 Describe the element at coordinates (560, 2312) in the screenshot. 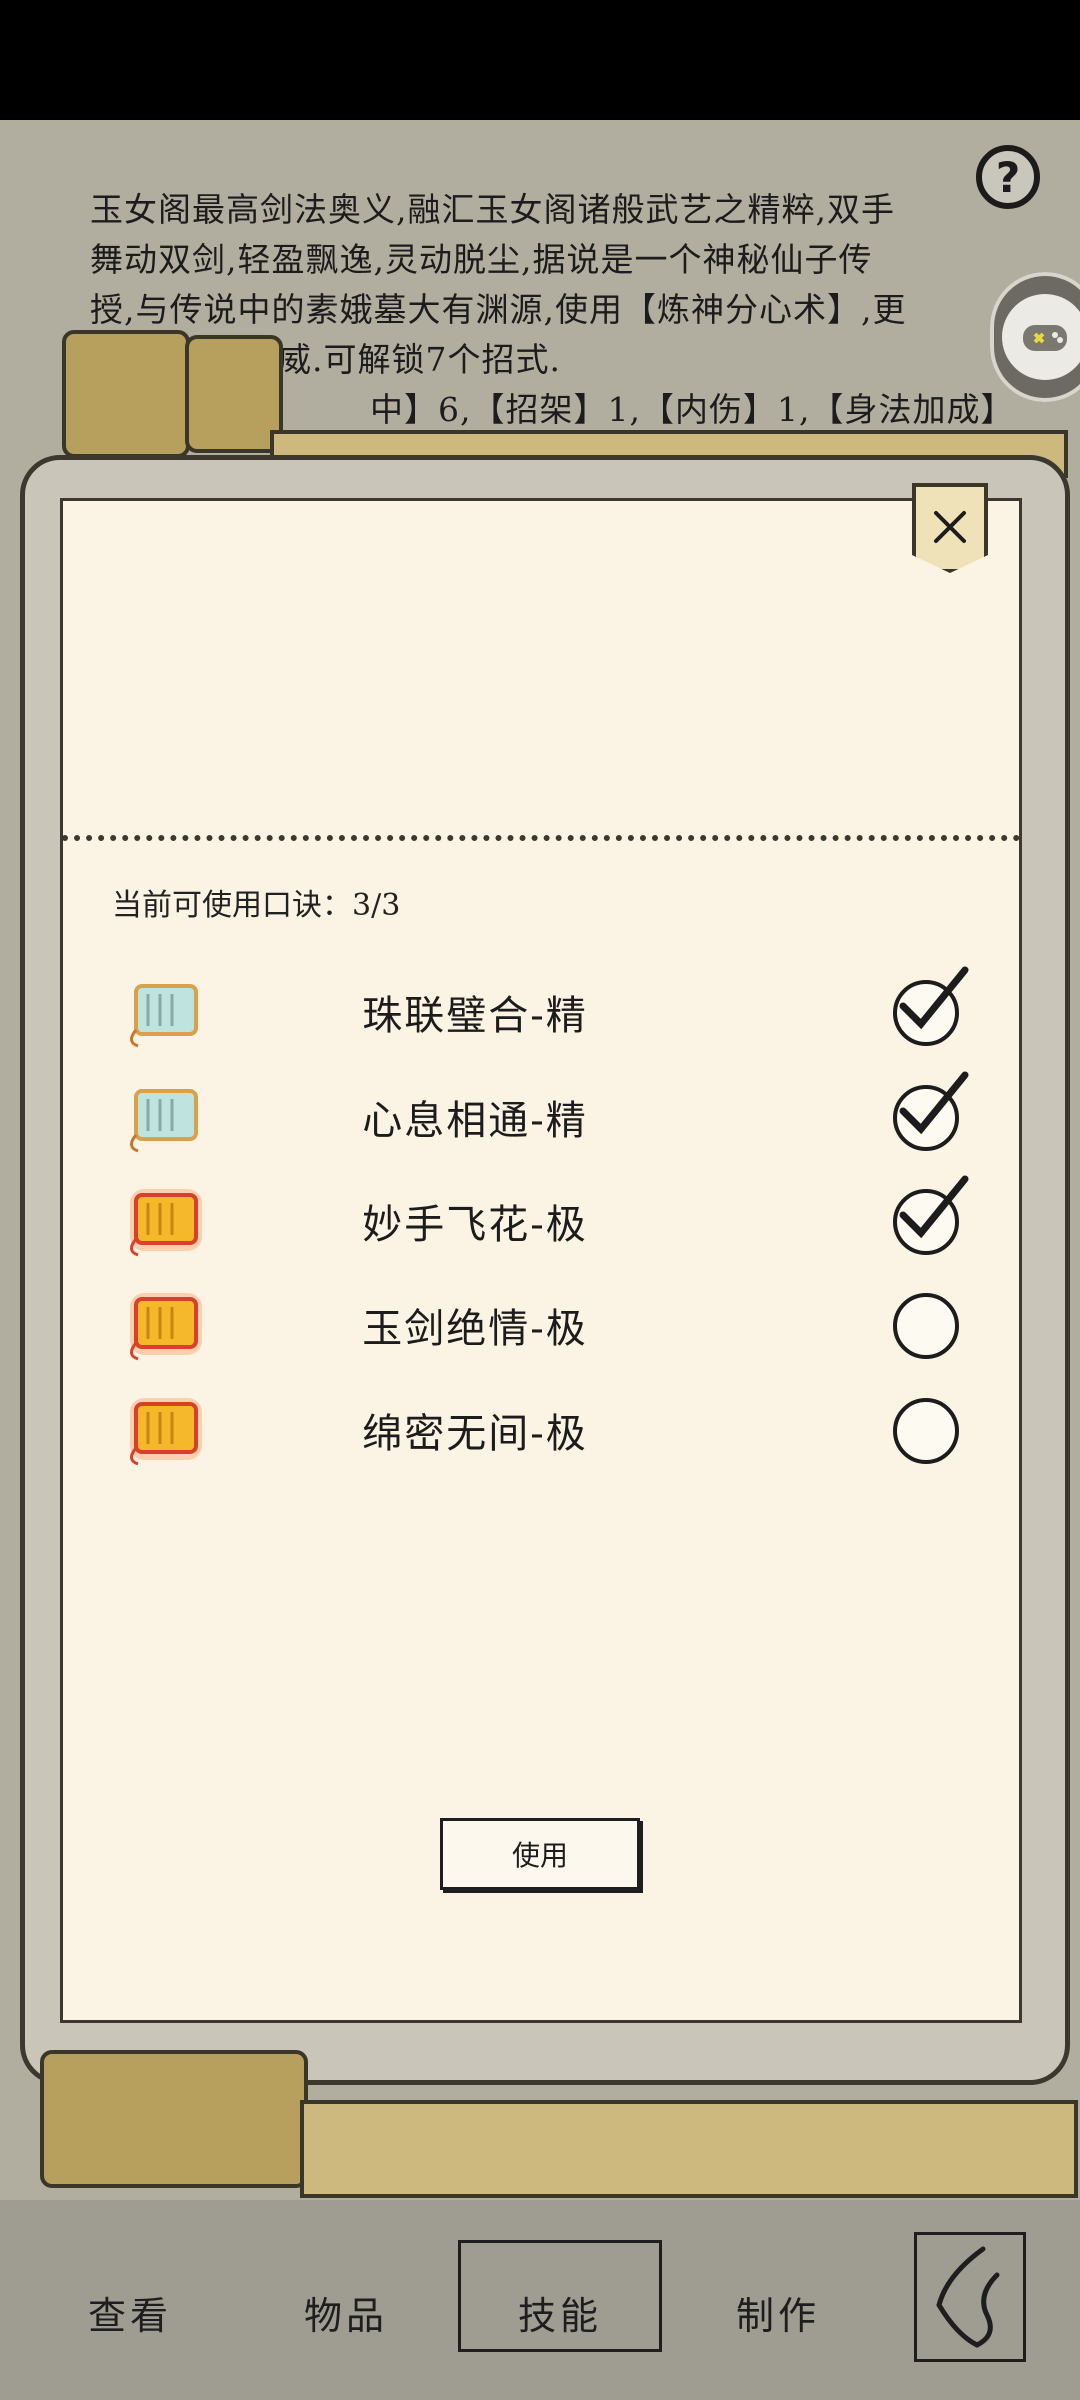

I see `nav-skills: 技能` at that location.